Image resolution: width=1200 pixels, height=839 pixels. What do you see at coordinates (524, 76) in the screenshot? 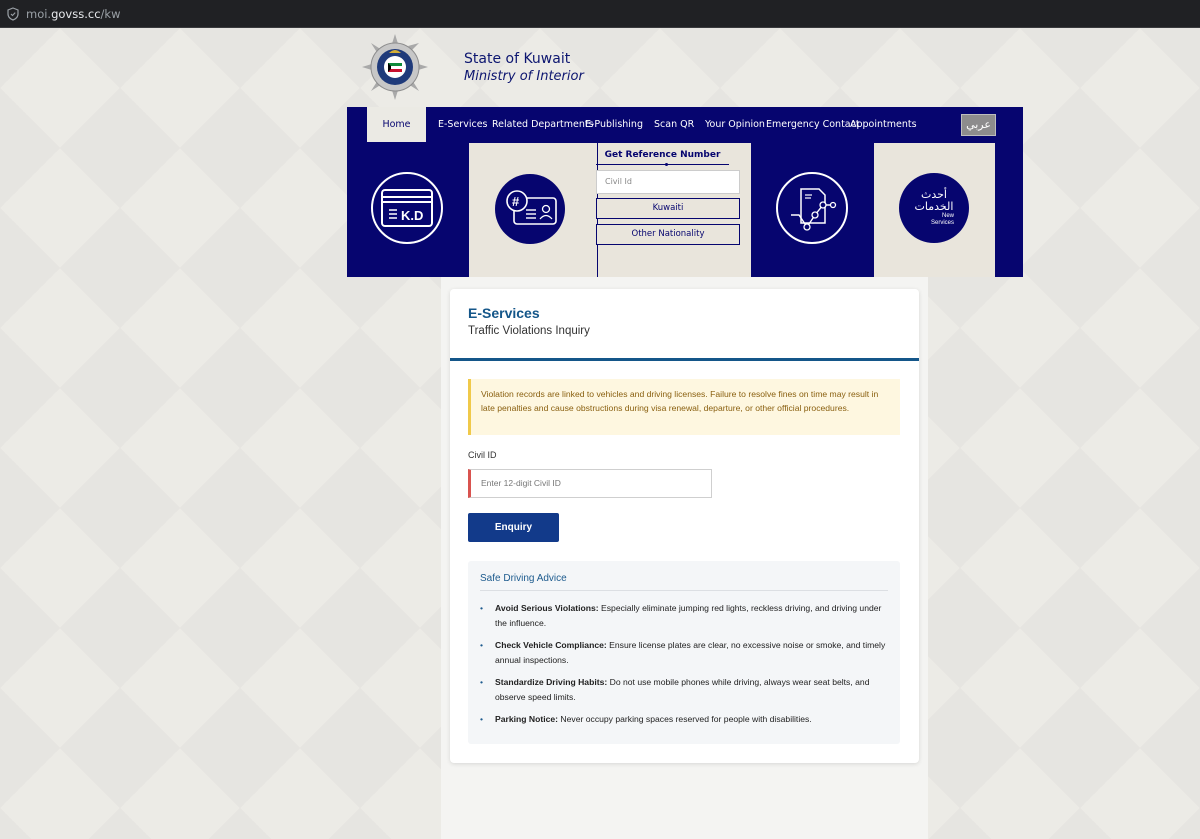
I see `org-title-line2: Ministry of Interior` at bounding box center [524, 76].